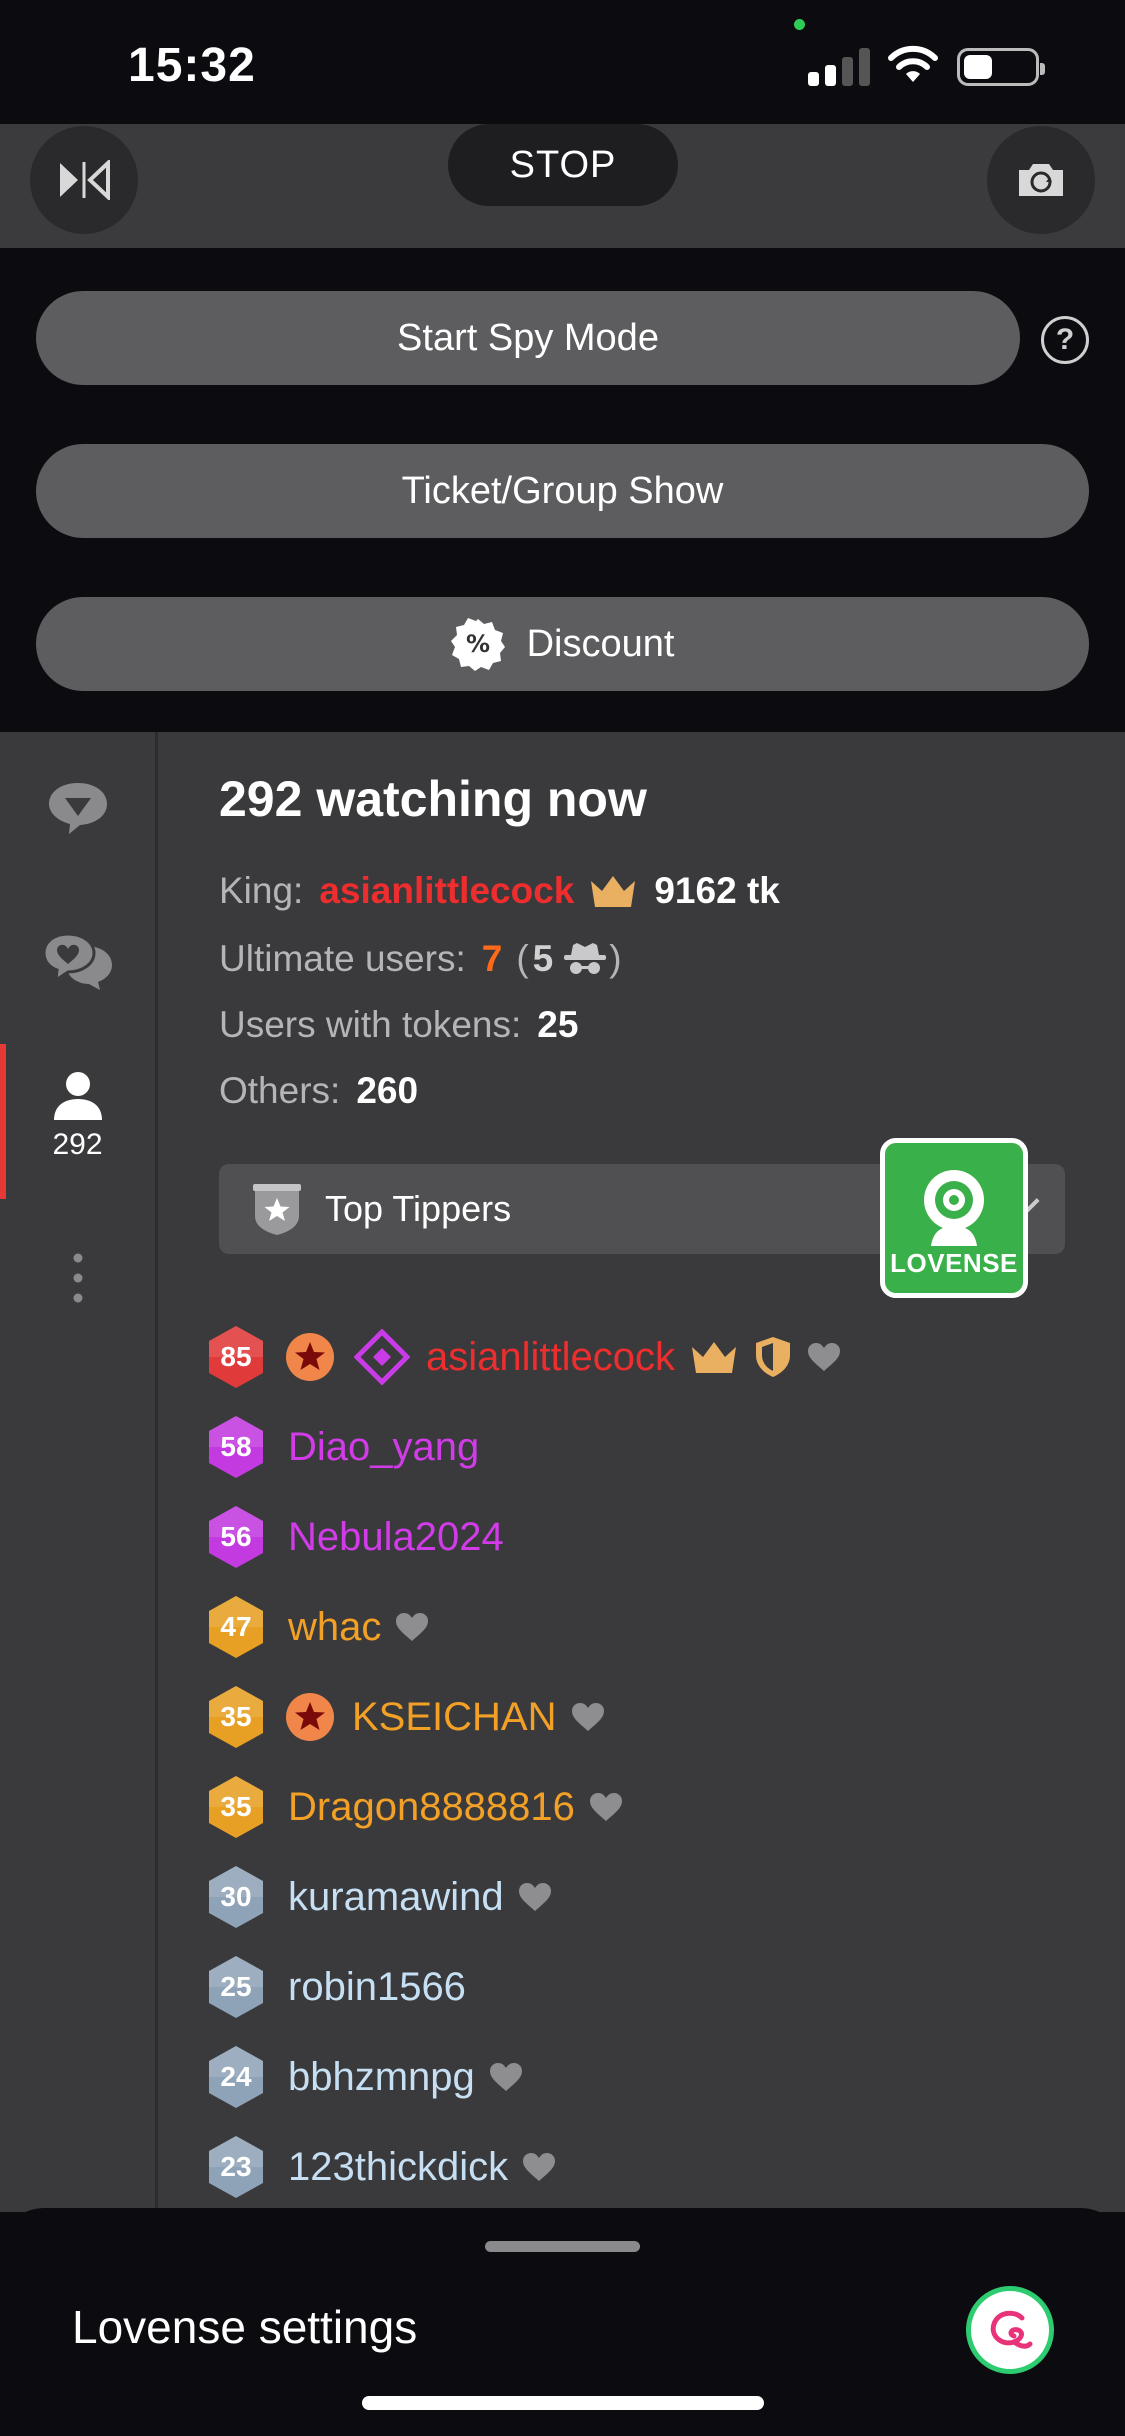 This screenshot has width=1125, height=2436. I want to click on king-username: asianlittlecock, so click(446, 891).